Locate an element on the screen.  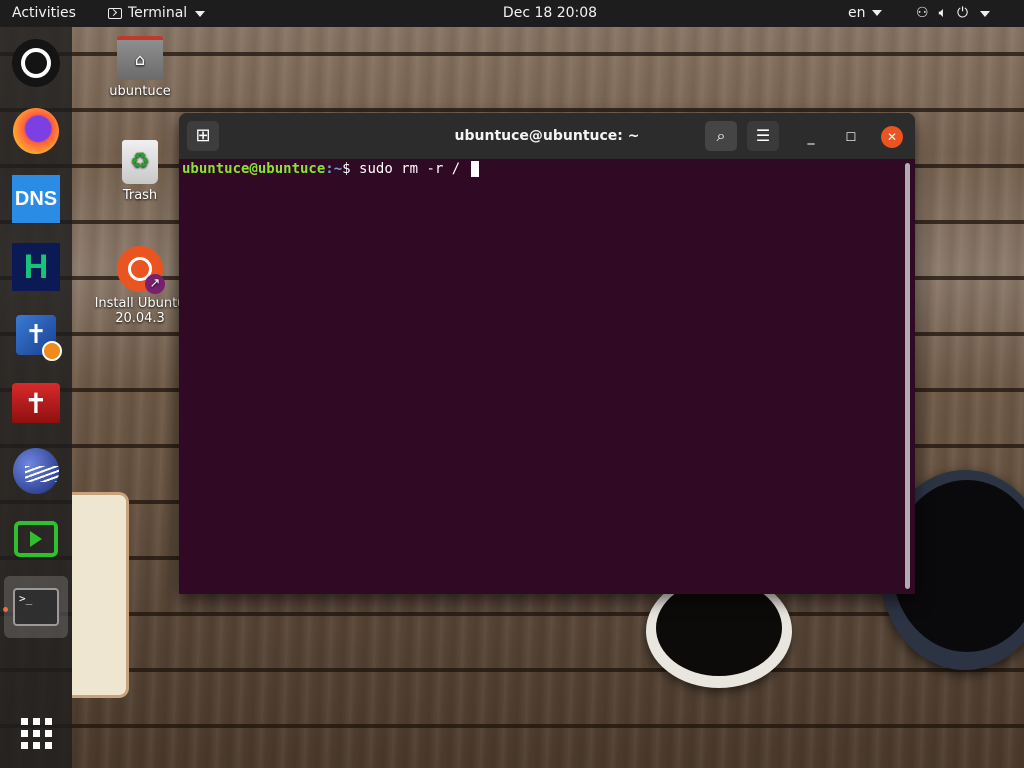
new-tab-button: ⊞ is located at coordinates (203, 136).